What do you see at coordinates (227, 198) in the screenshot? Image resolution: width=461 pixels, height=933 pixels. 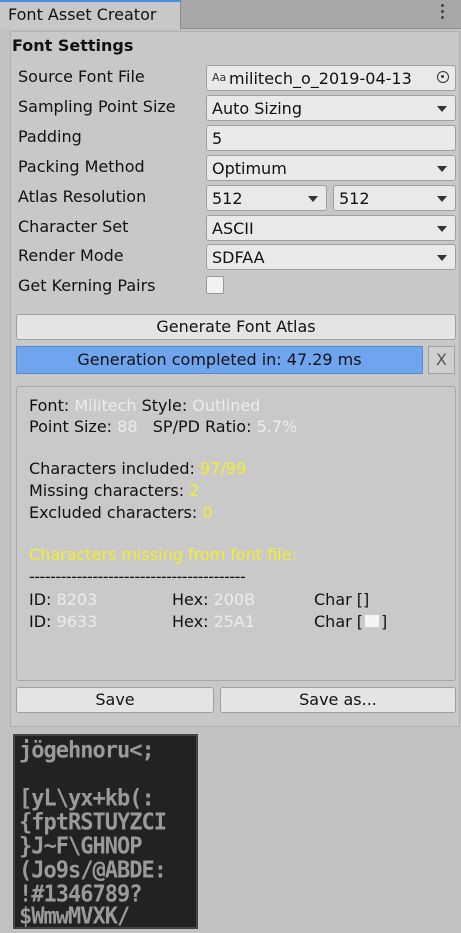 I see `atlas-width-value: 512` at bounding box center [227, 198].